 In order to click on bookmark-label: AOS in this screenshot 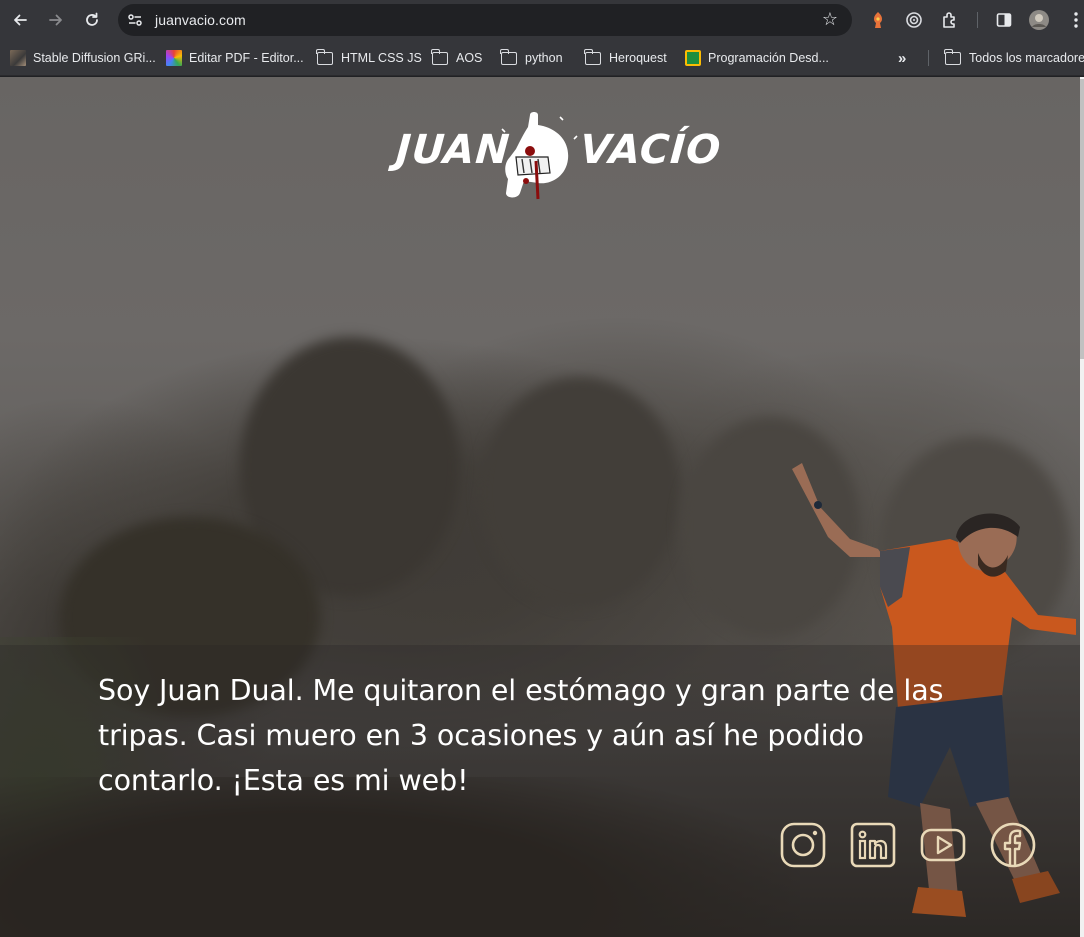, I will do `click(469, 58)`.